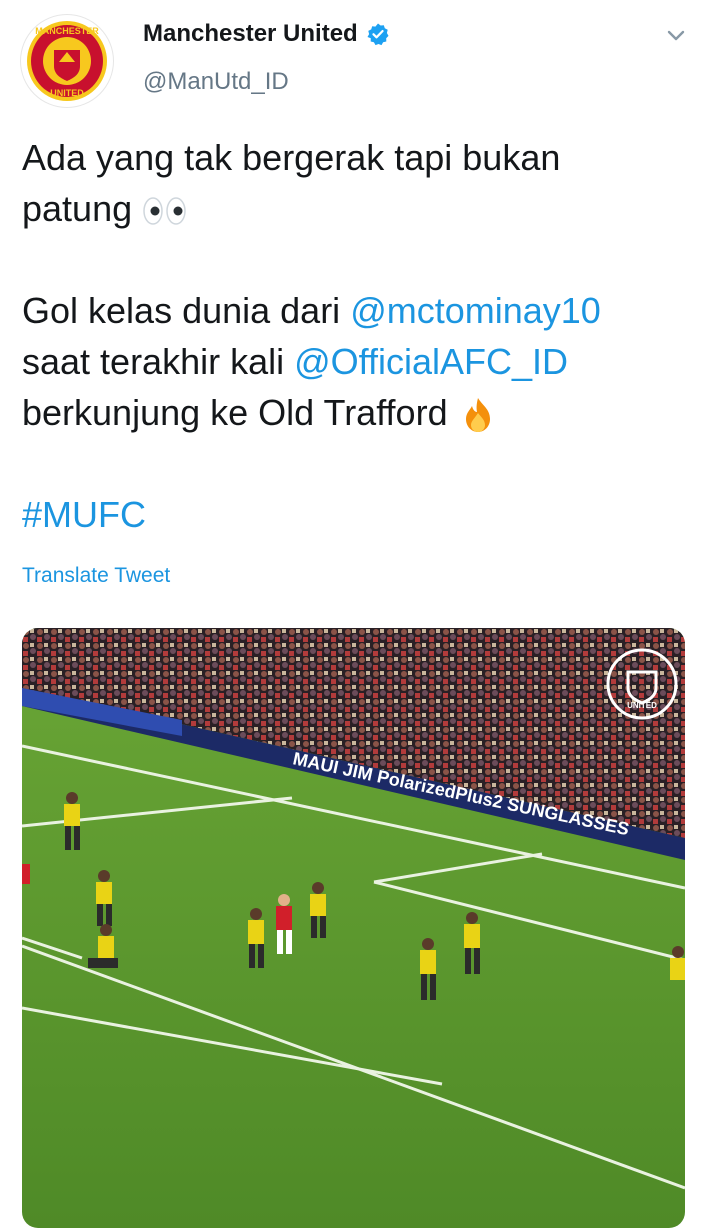 Image resolution: width=707 pixels, height=1228 pixels. Describe the element at coordinates (67, 93) in the screenshot. I see `svg-text: UNITED` at that location.